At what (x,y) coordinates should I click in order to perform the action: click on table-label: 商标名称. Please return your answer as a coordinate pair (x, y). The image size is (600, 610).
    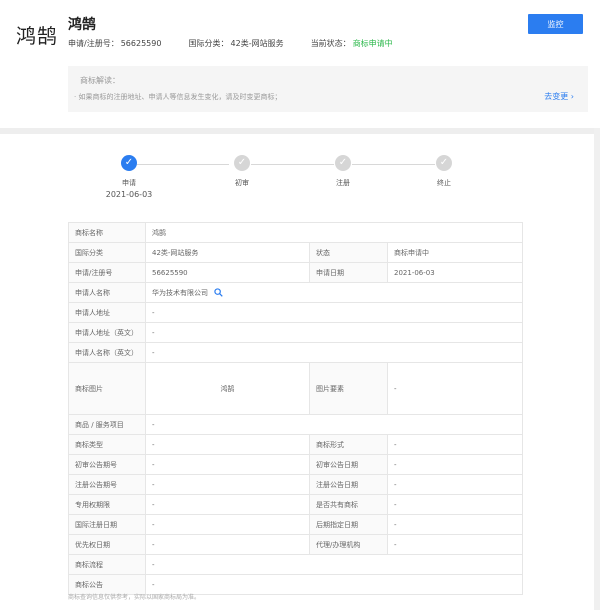
    Looking at the image, I should click on (107, 232).